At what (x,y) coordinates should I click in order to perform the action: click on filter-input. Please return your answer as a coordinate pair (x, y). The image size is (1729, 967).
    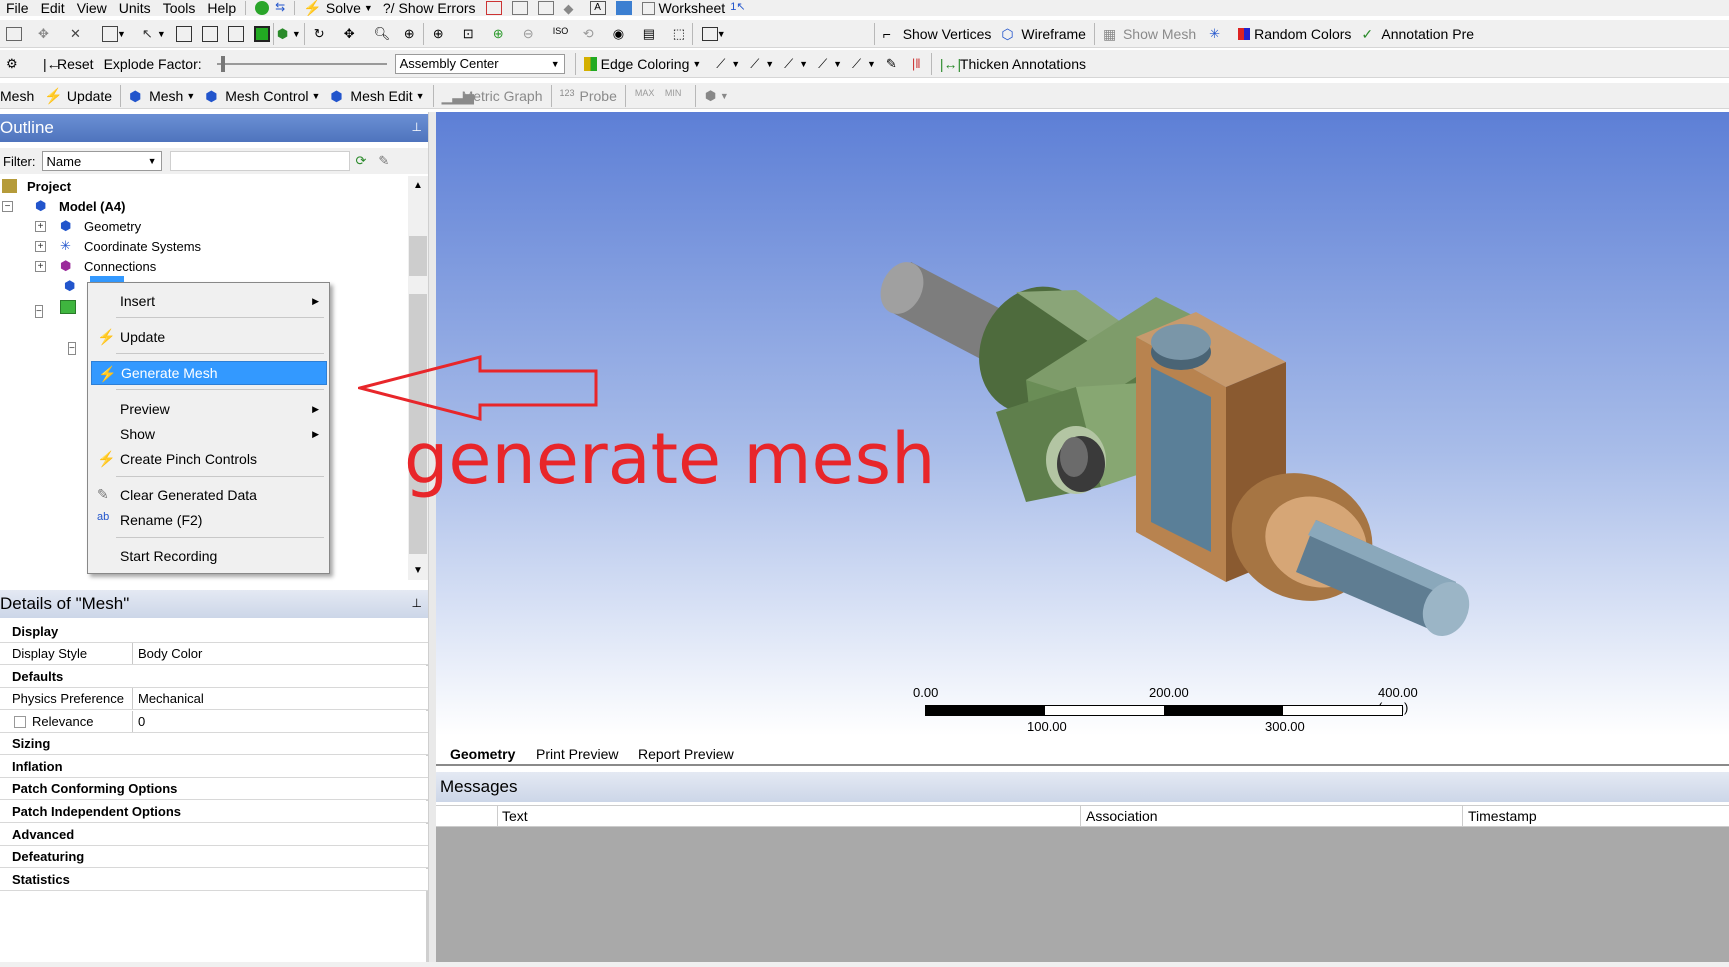
    Looking at the image, I should click on (259, 161).